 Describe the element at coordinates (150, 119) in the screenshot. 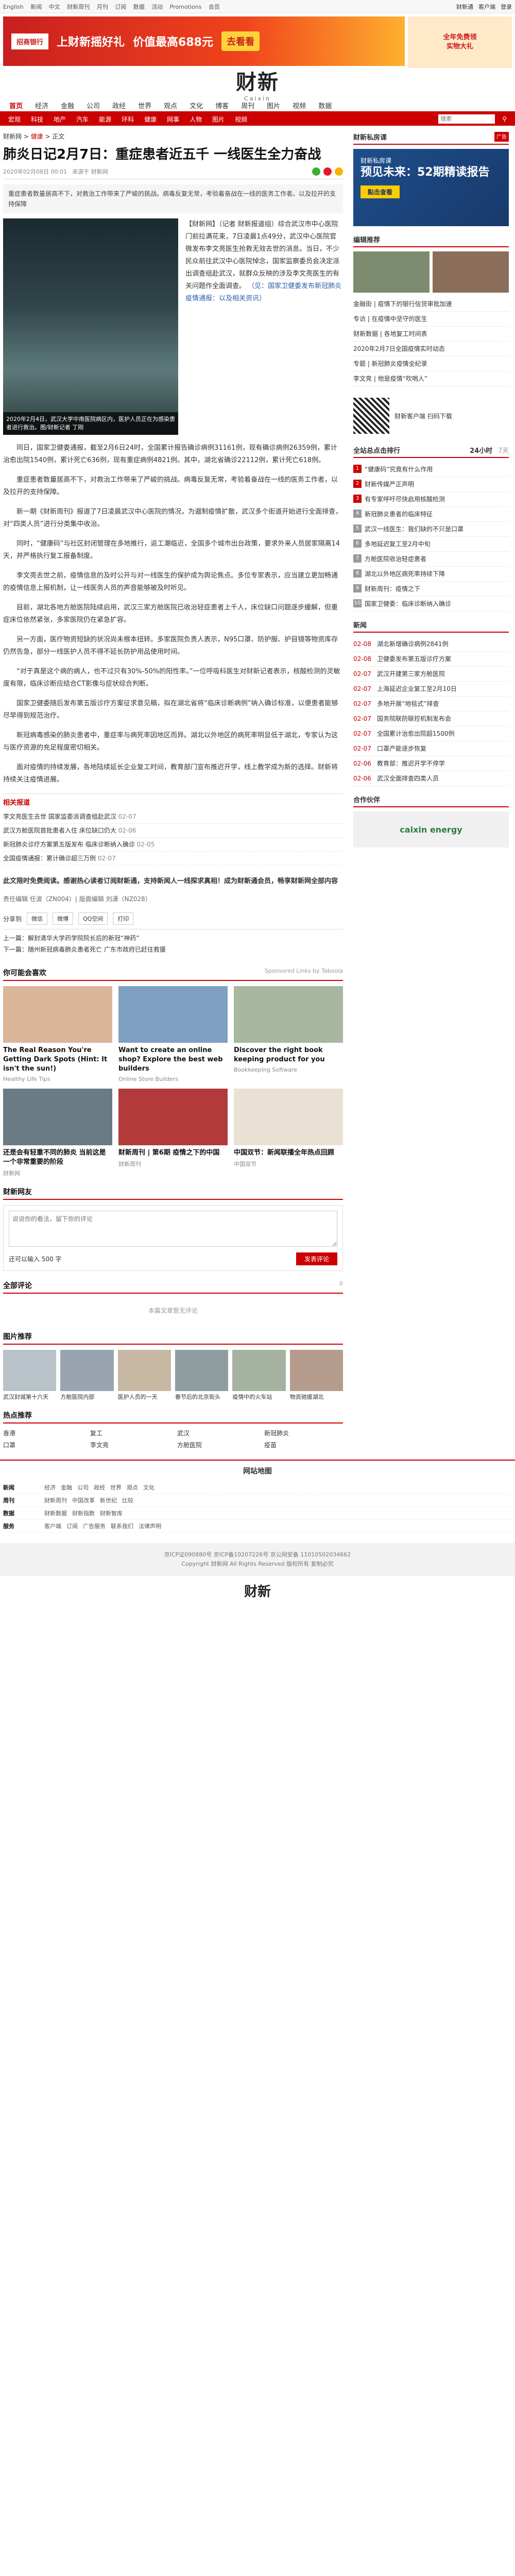

I see `subnav-item: 健康` at that location.